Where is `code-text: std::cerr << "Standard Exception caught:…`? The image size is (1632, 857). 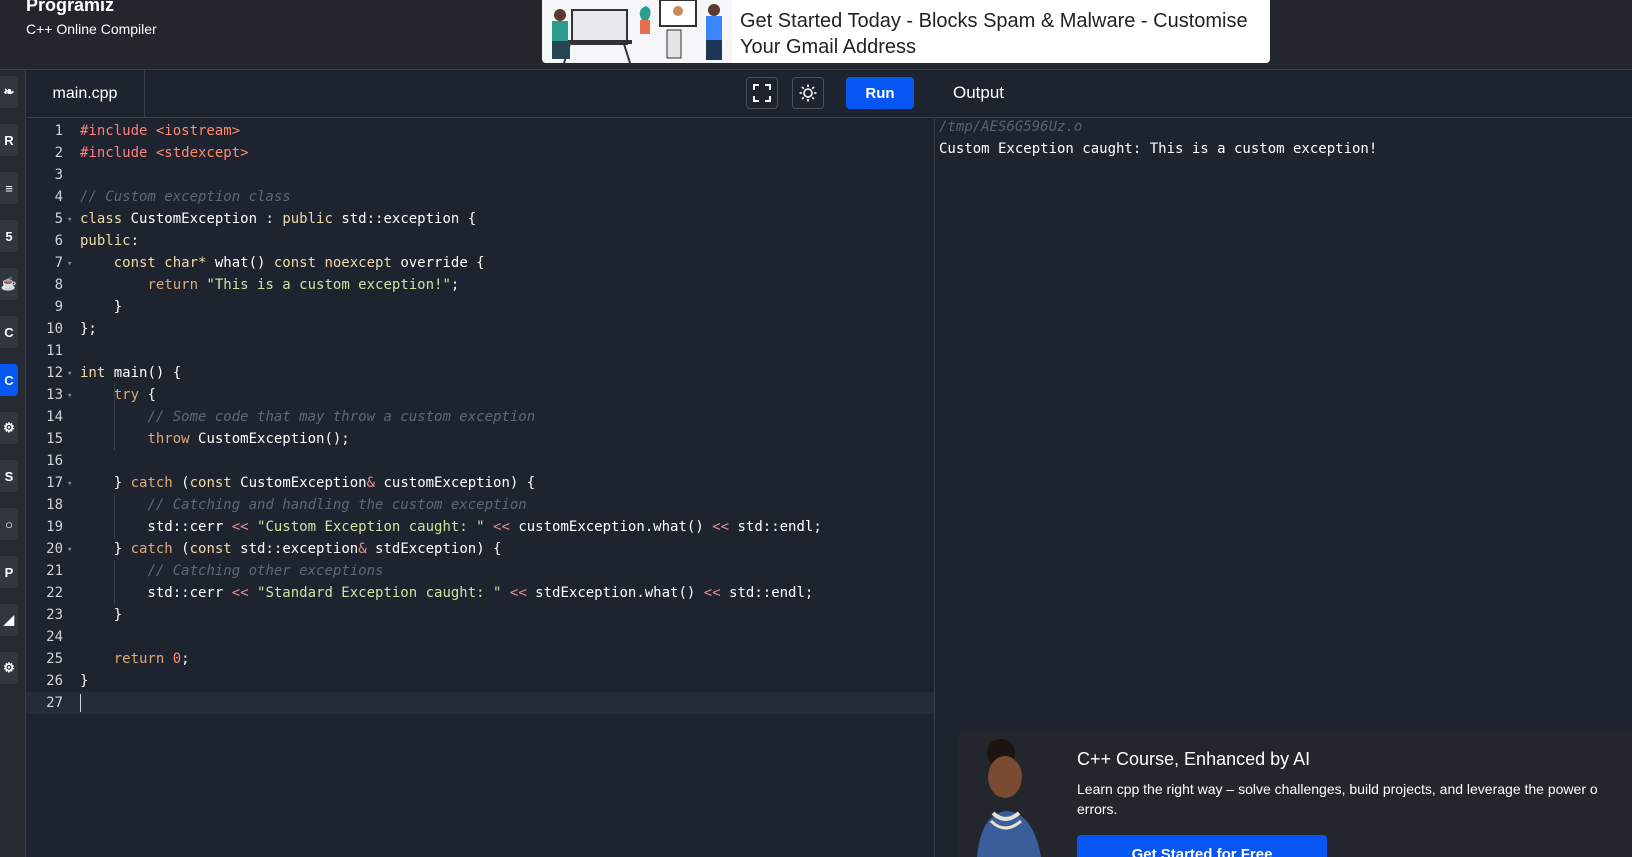 code-text: std::cerr << "Standard Exception caught:… is located at coordinates (447, 593).